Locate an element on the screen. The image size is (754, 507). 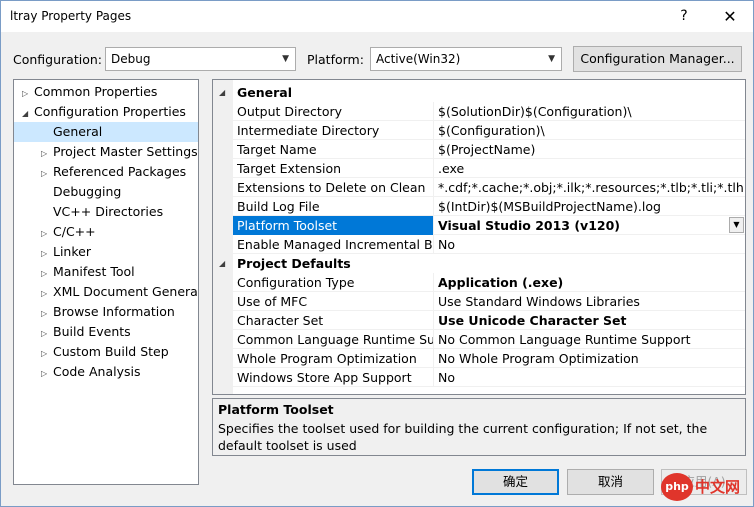
watermark-logo-mark: php is located at coordinates (677, 487).